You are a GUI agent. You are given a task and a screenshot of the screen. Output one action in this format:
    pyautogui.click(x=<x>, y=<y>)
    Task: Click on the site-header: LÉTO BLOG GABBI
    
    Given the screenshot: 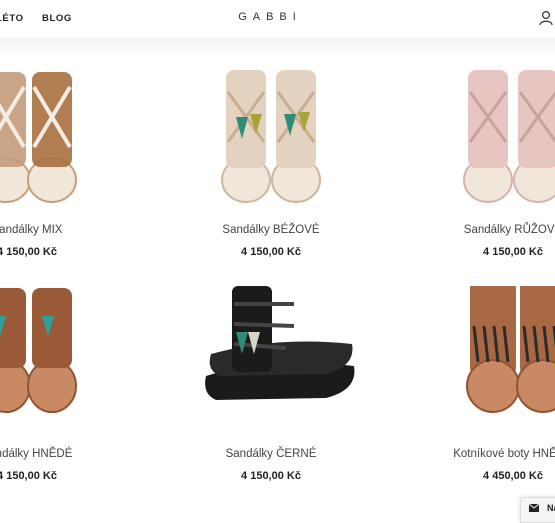 What is the action you would take?
    pyautogui.click(x=277, y=19)
    